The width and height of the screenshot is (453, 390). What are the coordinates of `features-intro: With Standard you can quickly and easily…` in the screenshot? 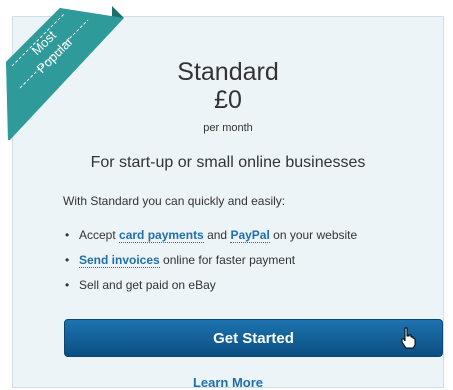 It's located at (174, 201).